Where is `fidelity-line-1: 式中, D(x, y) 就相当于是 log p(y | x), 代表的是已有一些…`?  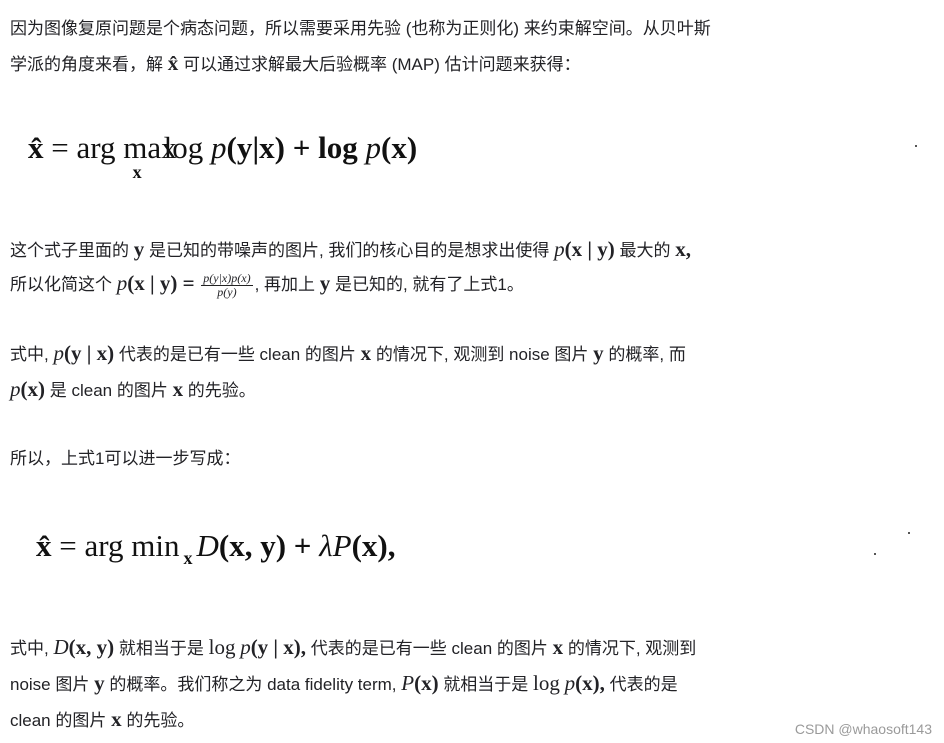
fidelity-line-1: 式中, D(x, y) 就相当于是 log p(y | x), 代表的是已有一些… is located at coordinates (353, 647).